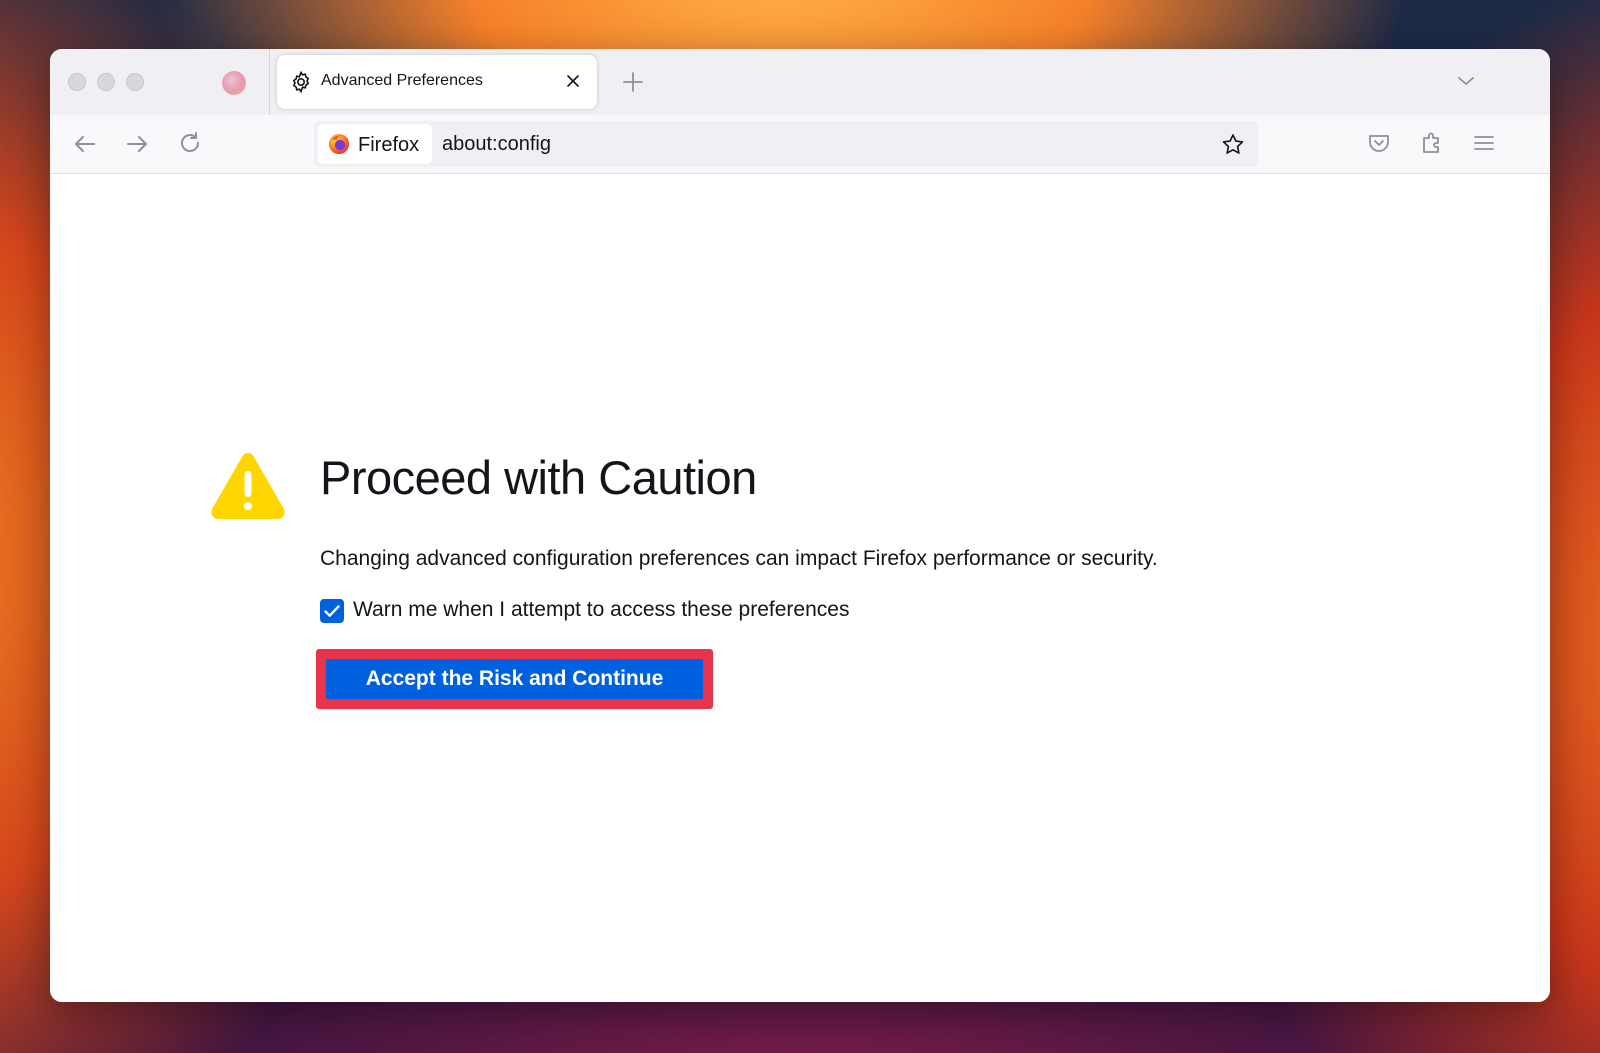  I want to click on identity-label: Firefox, so click(389, 145).